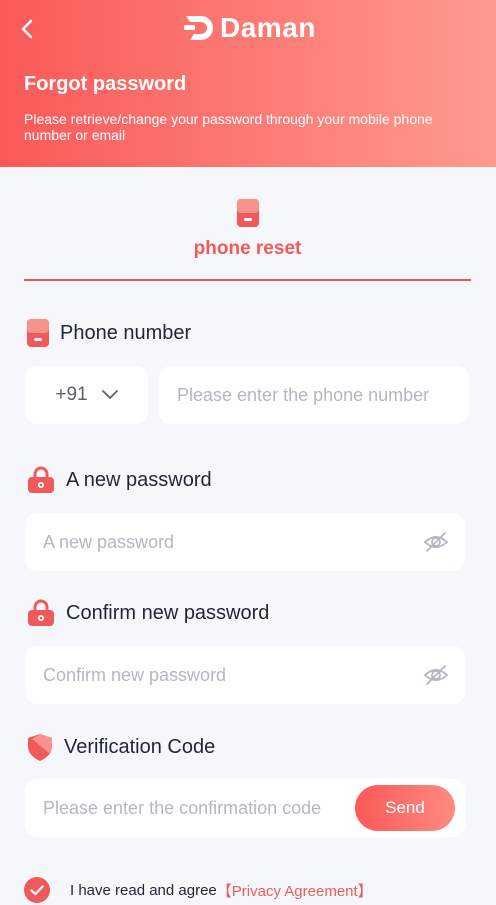 The image size is (496, 905). I want to click on country-code-select: +91, so click(86, 395).